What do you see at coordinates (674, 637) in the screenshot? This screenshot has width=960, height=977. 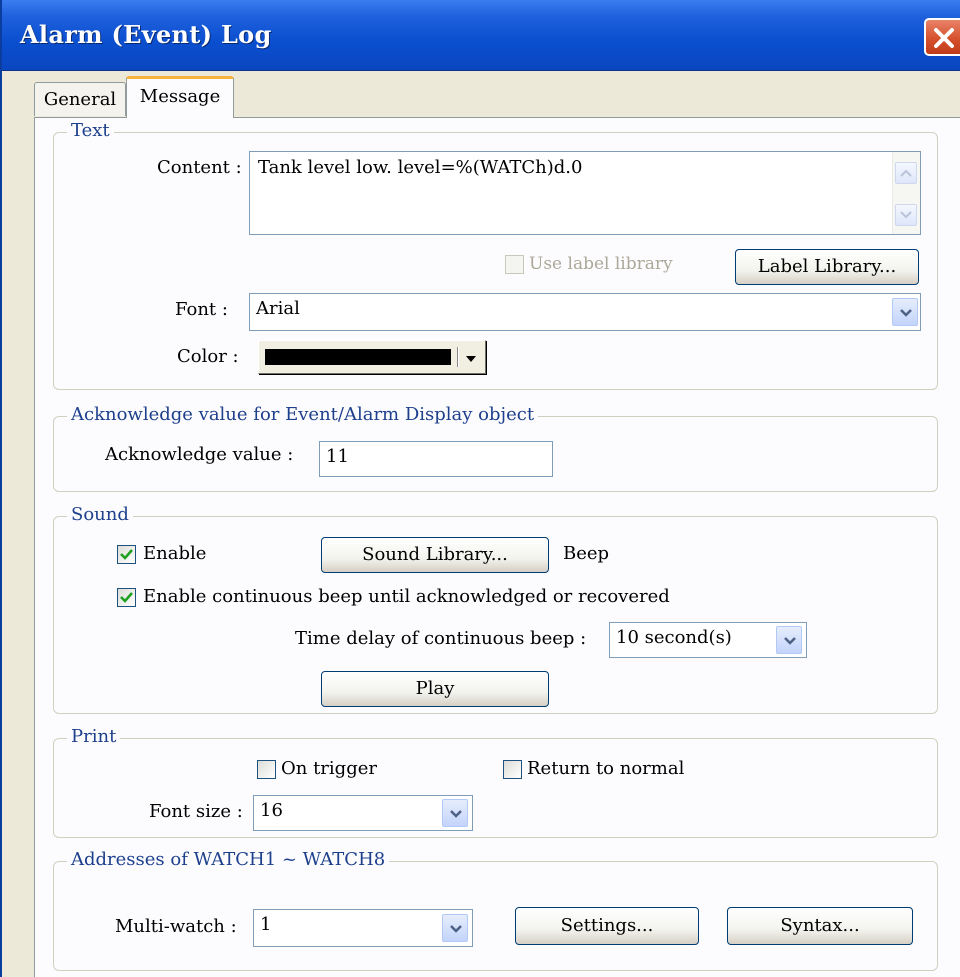 I see `beep-delay-value: 10 second(s)` at bounding box center [674, 637].